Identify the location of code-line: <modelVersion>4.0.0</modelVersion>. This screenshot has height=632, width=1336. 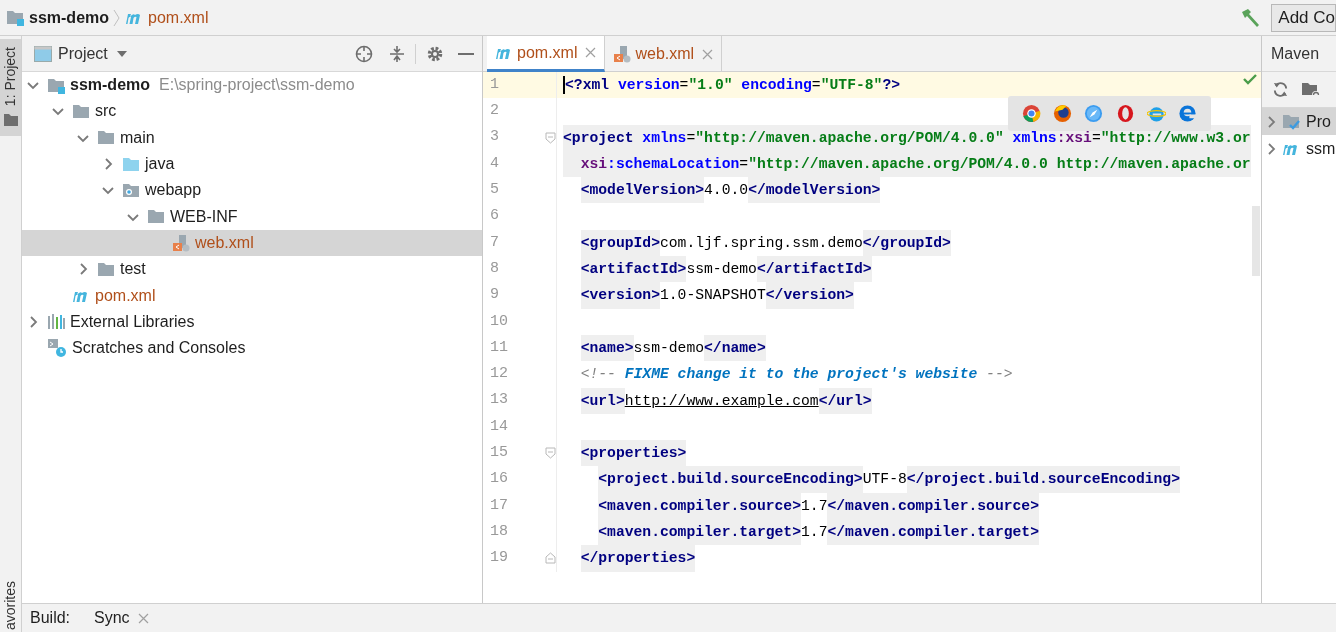
(722, 190).